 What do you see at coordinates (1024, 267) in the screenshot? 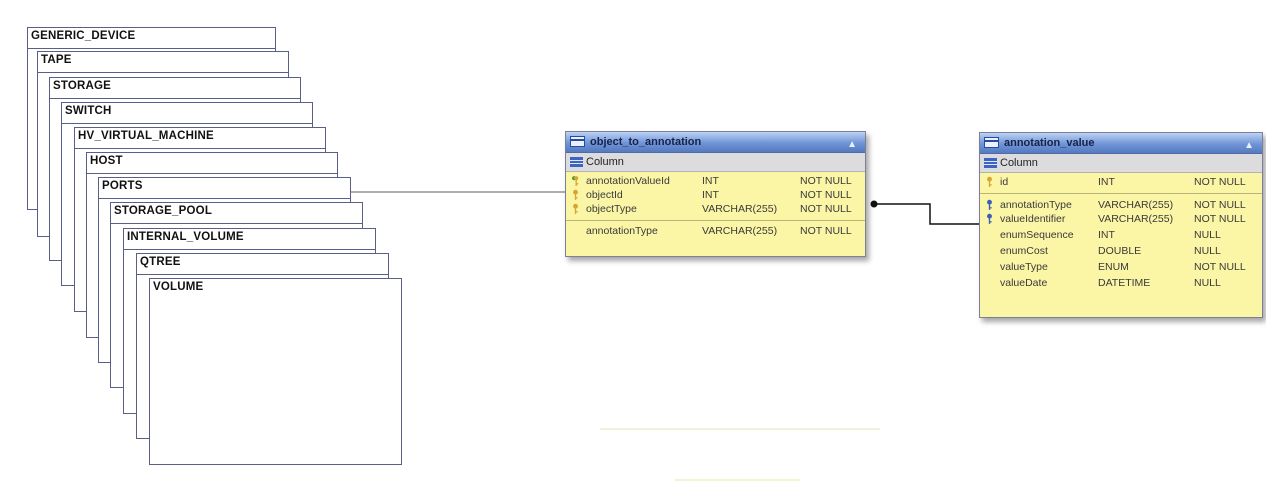
I see `column-name: valueType` at bounding box center [1024, 267].